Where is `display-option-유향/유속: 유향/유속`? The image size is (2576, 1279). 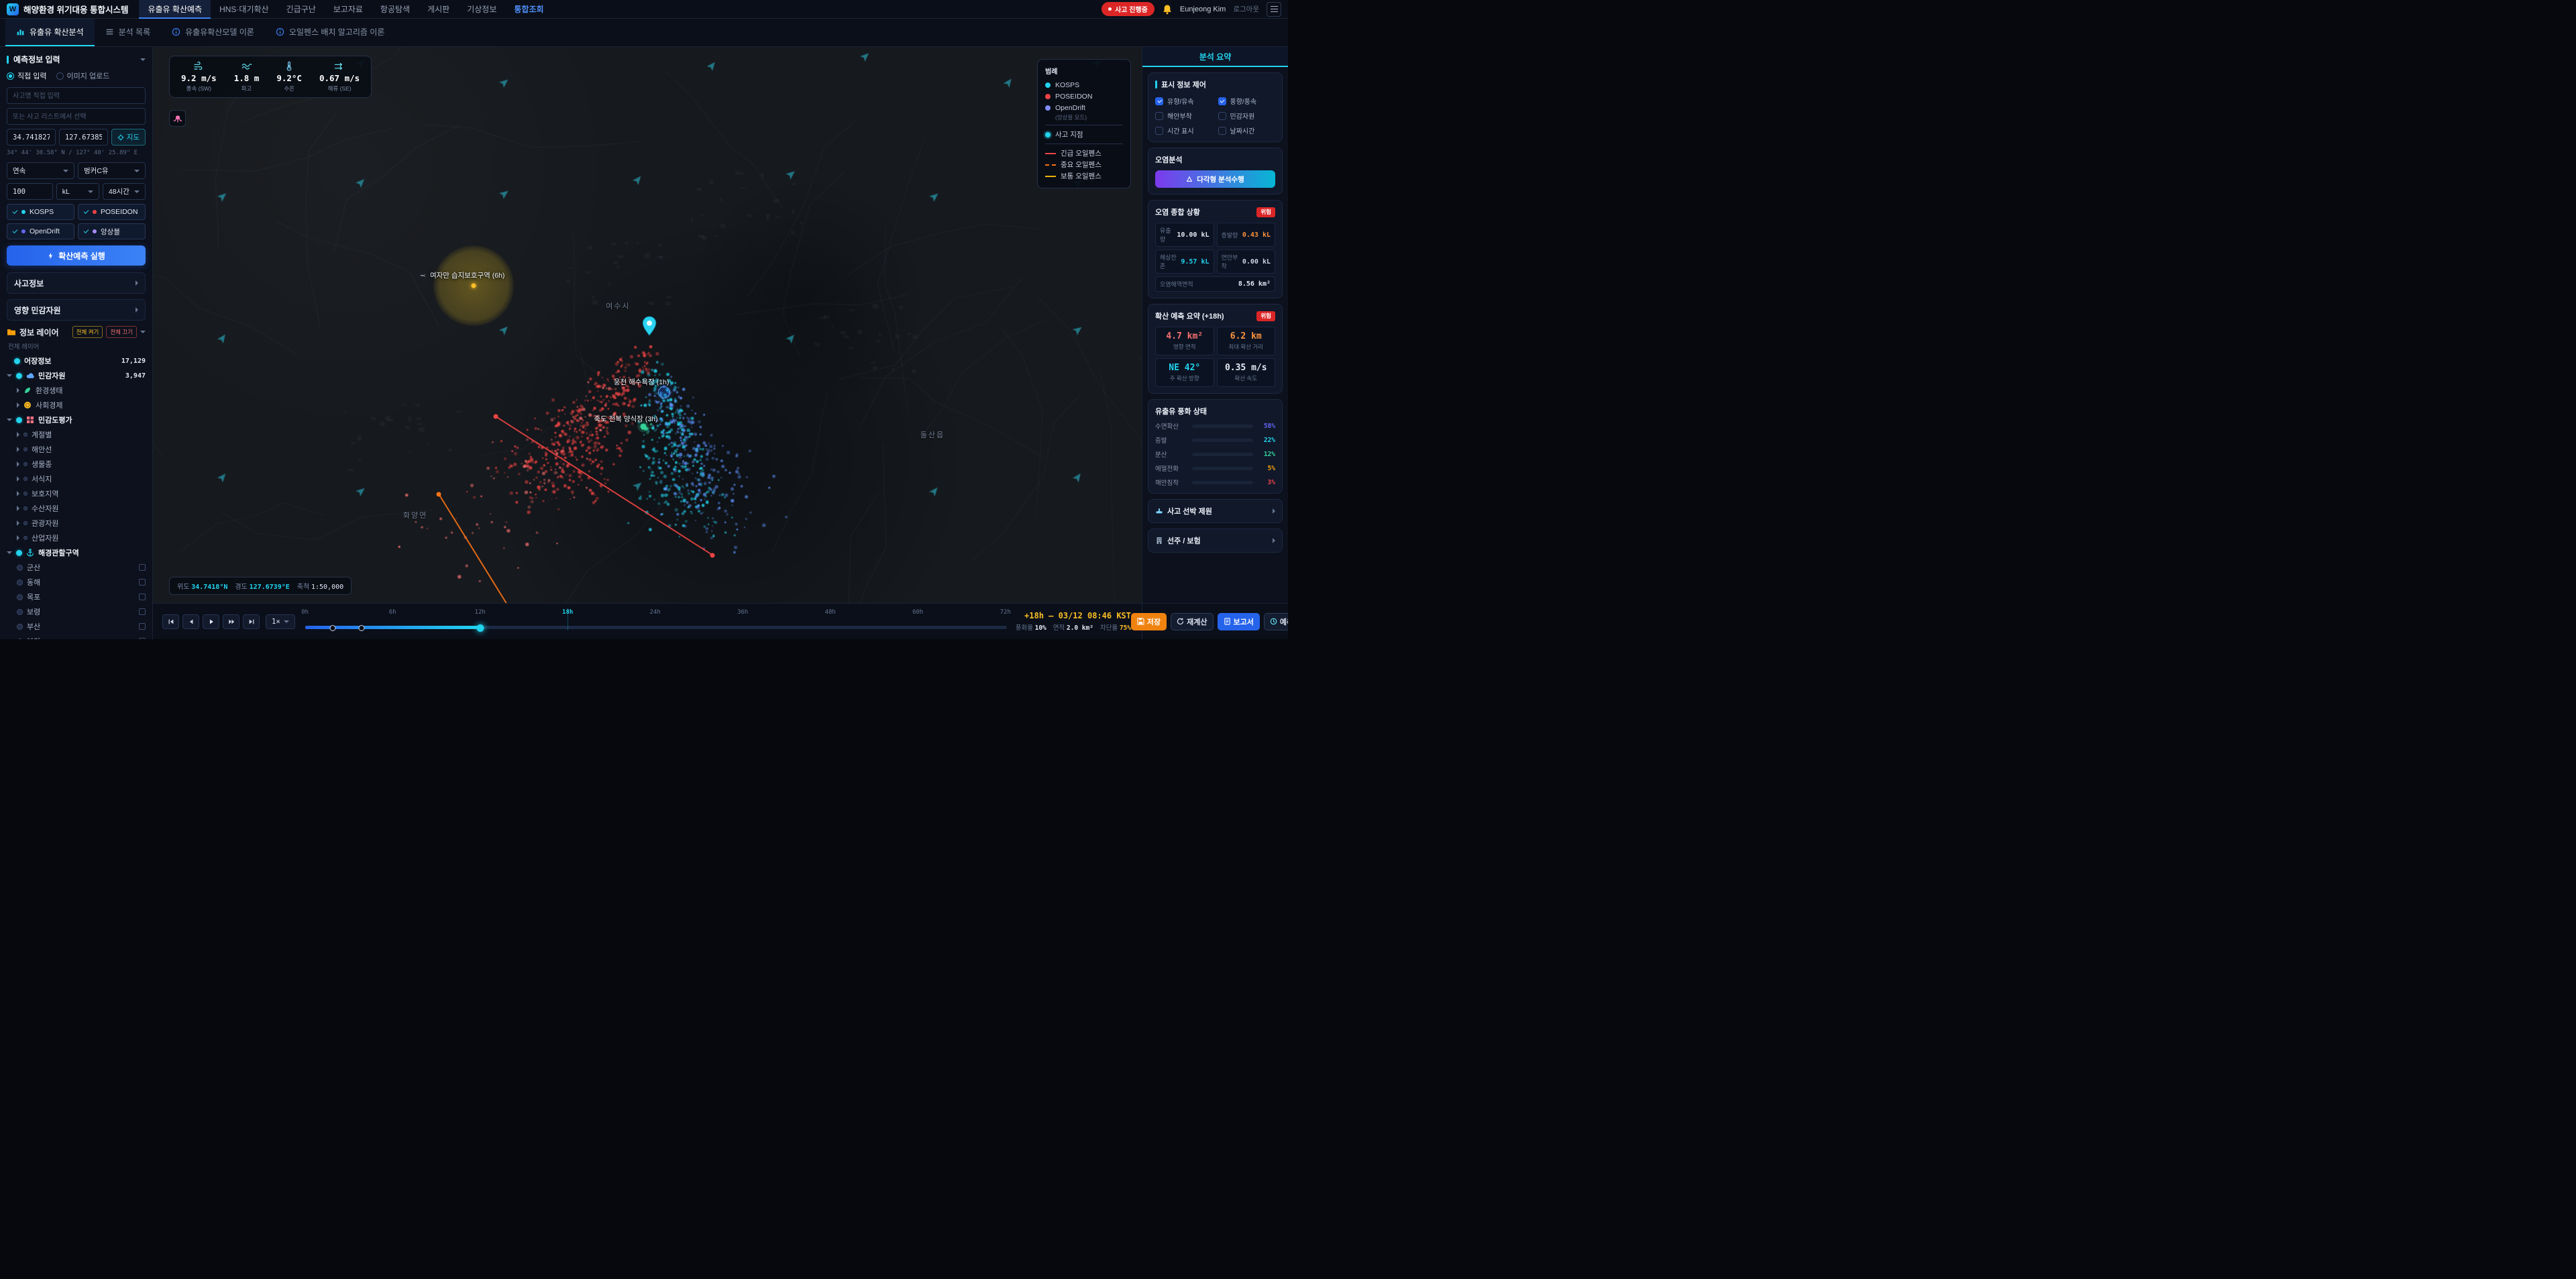
display-option-유향/유속: 유향/유속 is located at coordinates (1184, 101).